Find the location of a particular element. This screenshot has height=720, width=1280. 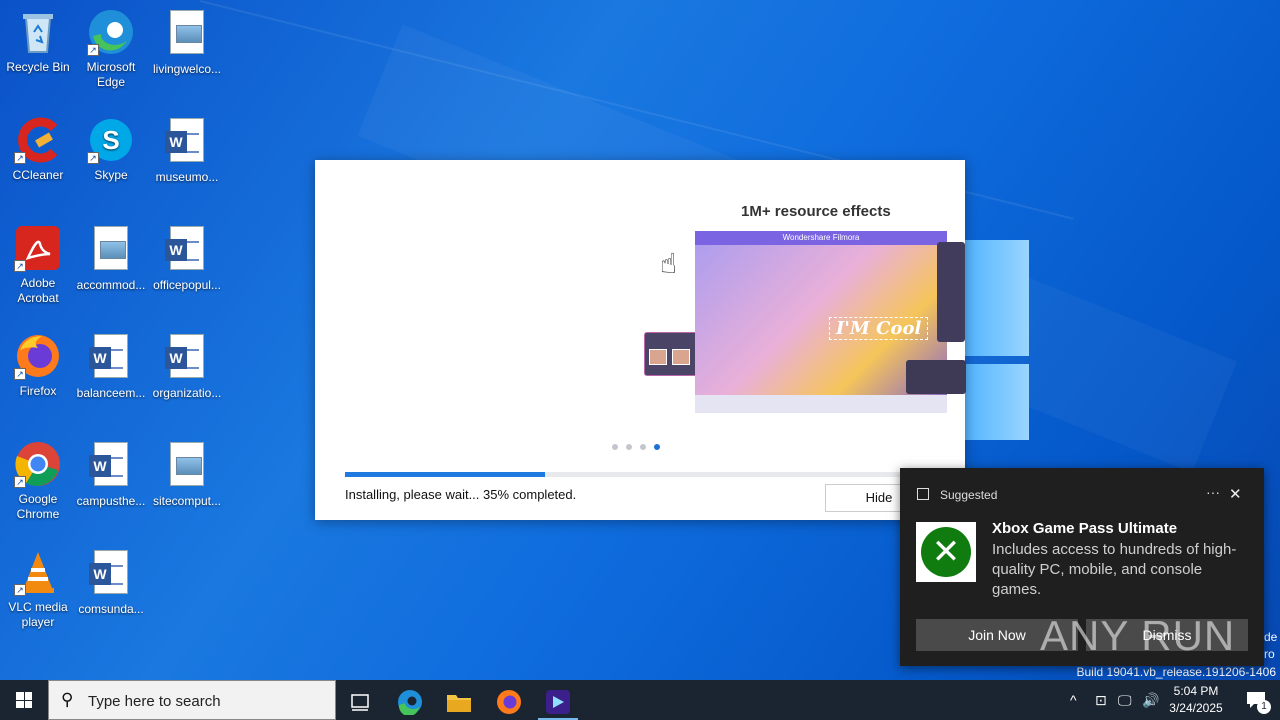

preview-overlay-text: I'M Cool is located at coordinates (879, 328).